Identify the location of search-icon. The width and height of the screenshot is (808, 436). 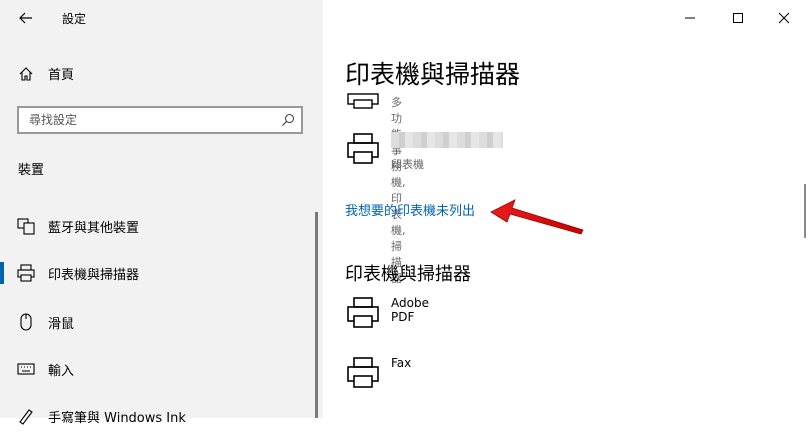
(288, 120).